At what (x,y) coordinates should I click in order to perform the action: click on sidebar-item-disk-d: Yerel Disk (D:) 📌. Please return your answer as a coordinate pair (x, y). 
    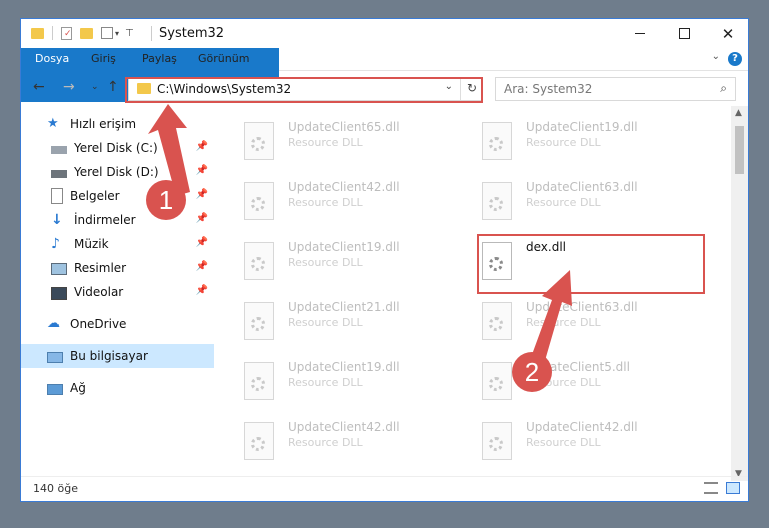
    Looking at the image, I should click on (117, 172).